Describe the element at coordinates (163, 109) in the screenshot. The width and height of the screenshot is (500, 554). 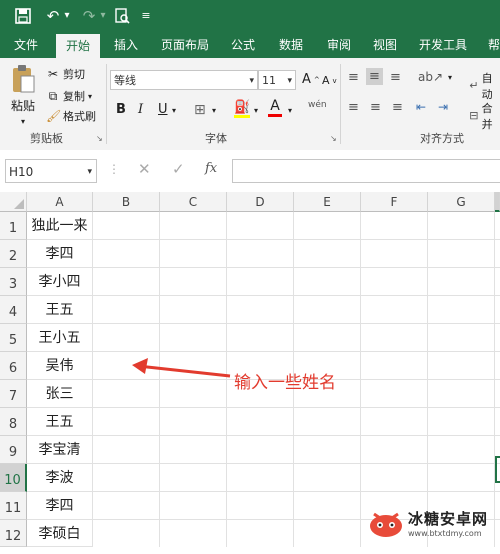
I see `underline-button: U` at that location.